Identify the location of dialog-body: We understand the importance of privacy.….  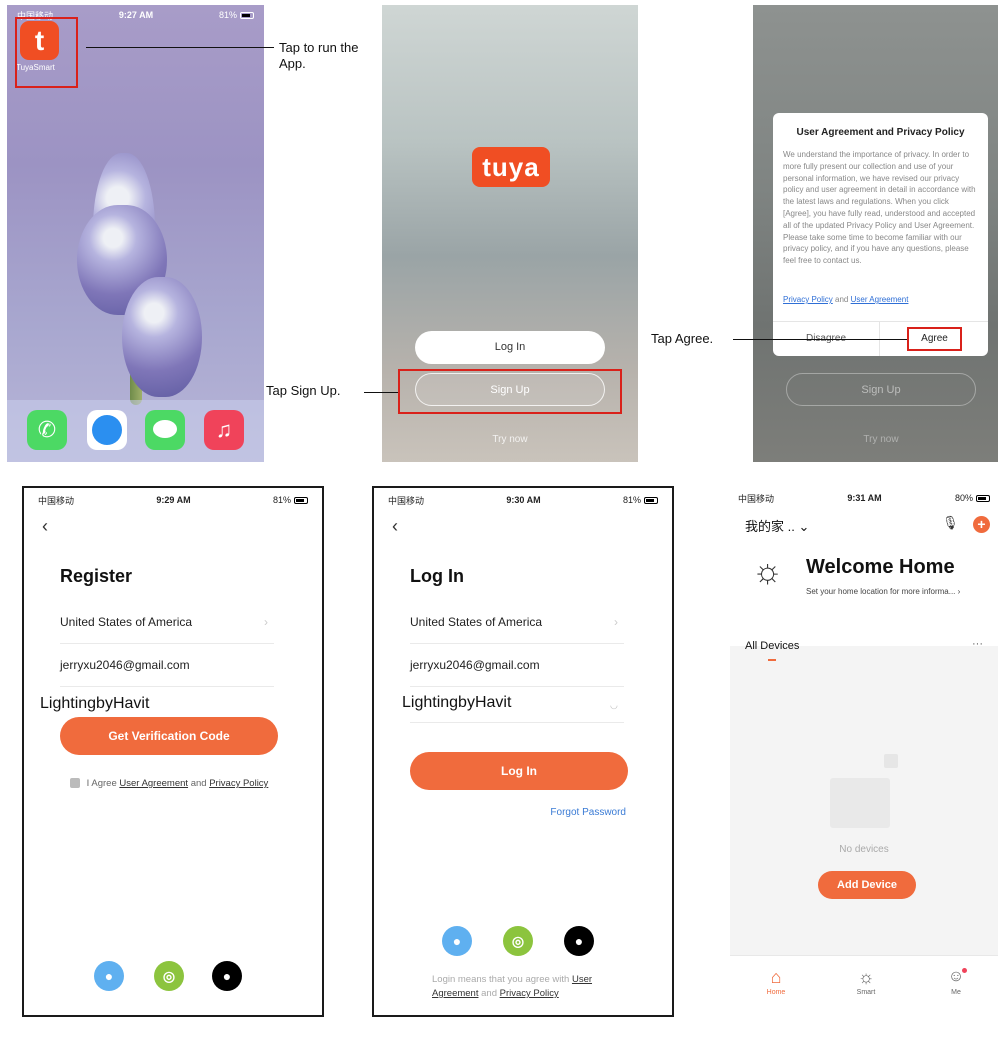
(879, 208).